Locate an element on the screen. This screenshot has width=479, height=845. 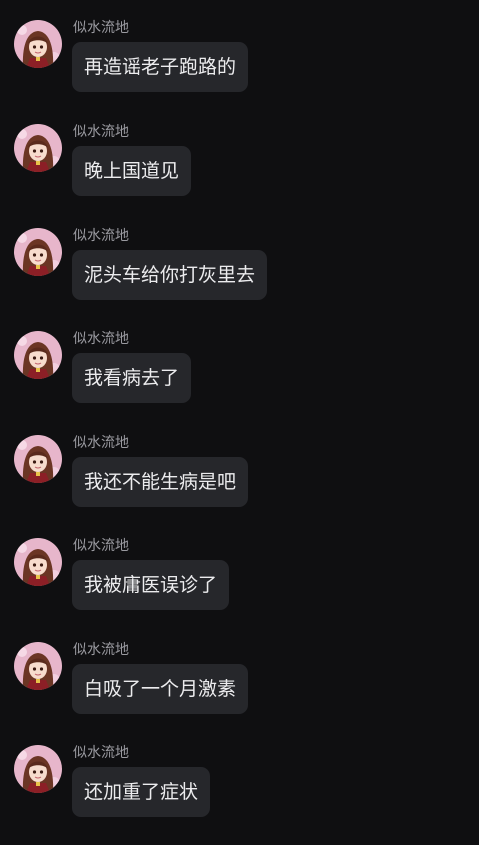
message-bubble: 晚上国道见 is located at coordinates (132, 171).